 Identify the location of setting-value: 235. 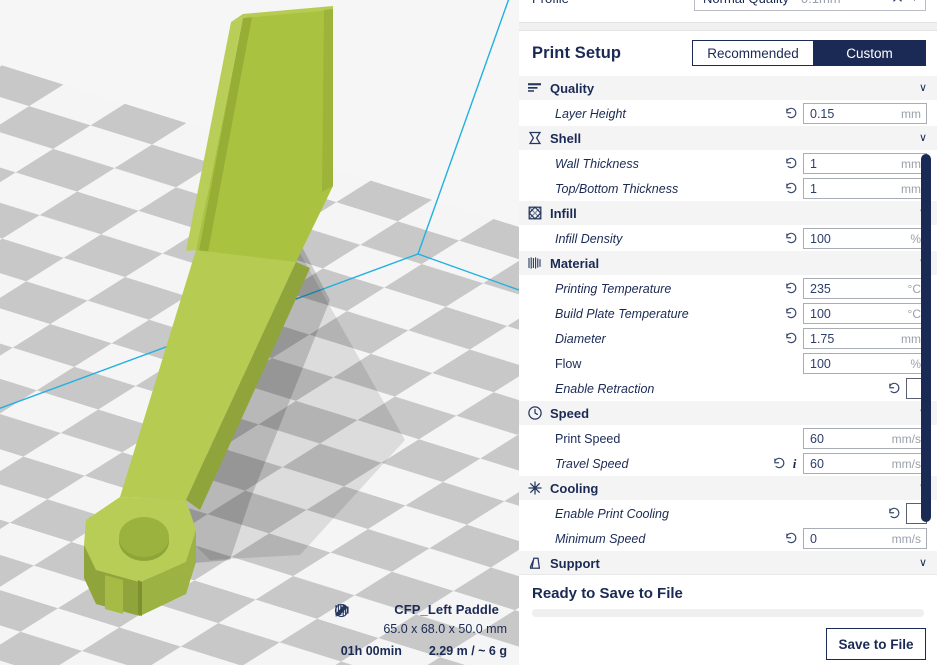
(820, 288).